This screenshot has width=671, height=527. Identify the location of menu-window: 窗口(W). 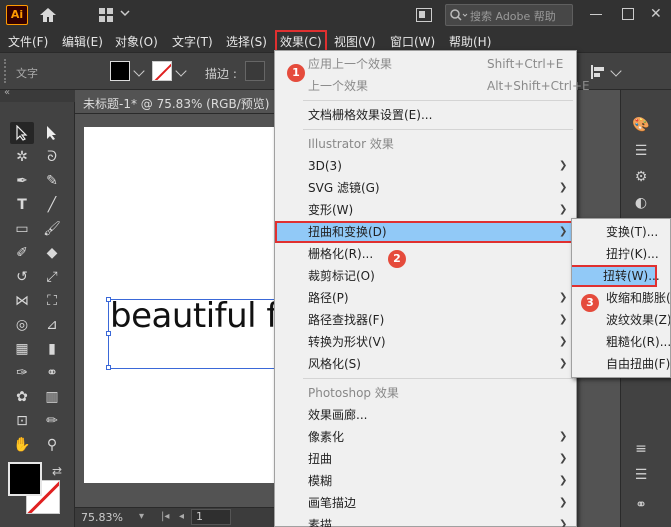
(412, 41).